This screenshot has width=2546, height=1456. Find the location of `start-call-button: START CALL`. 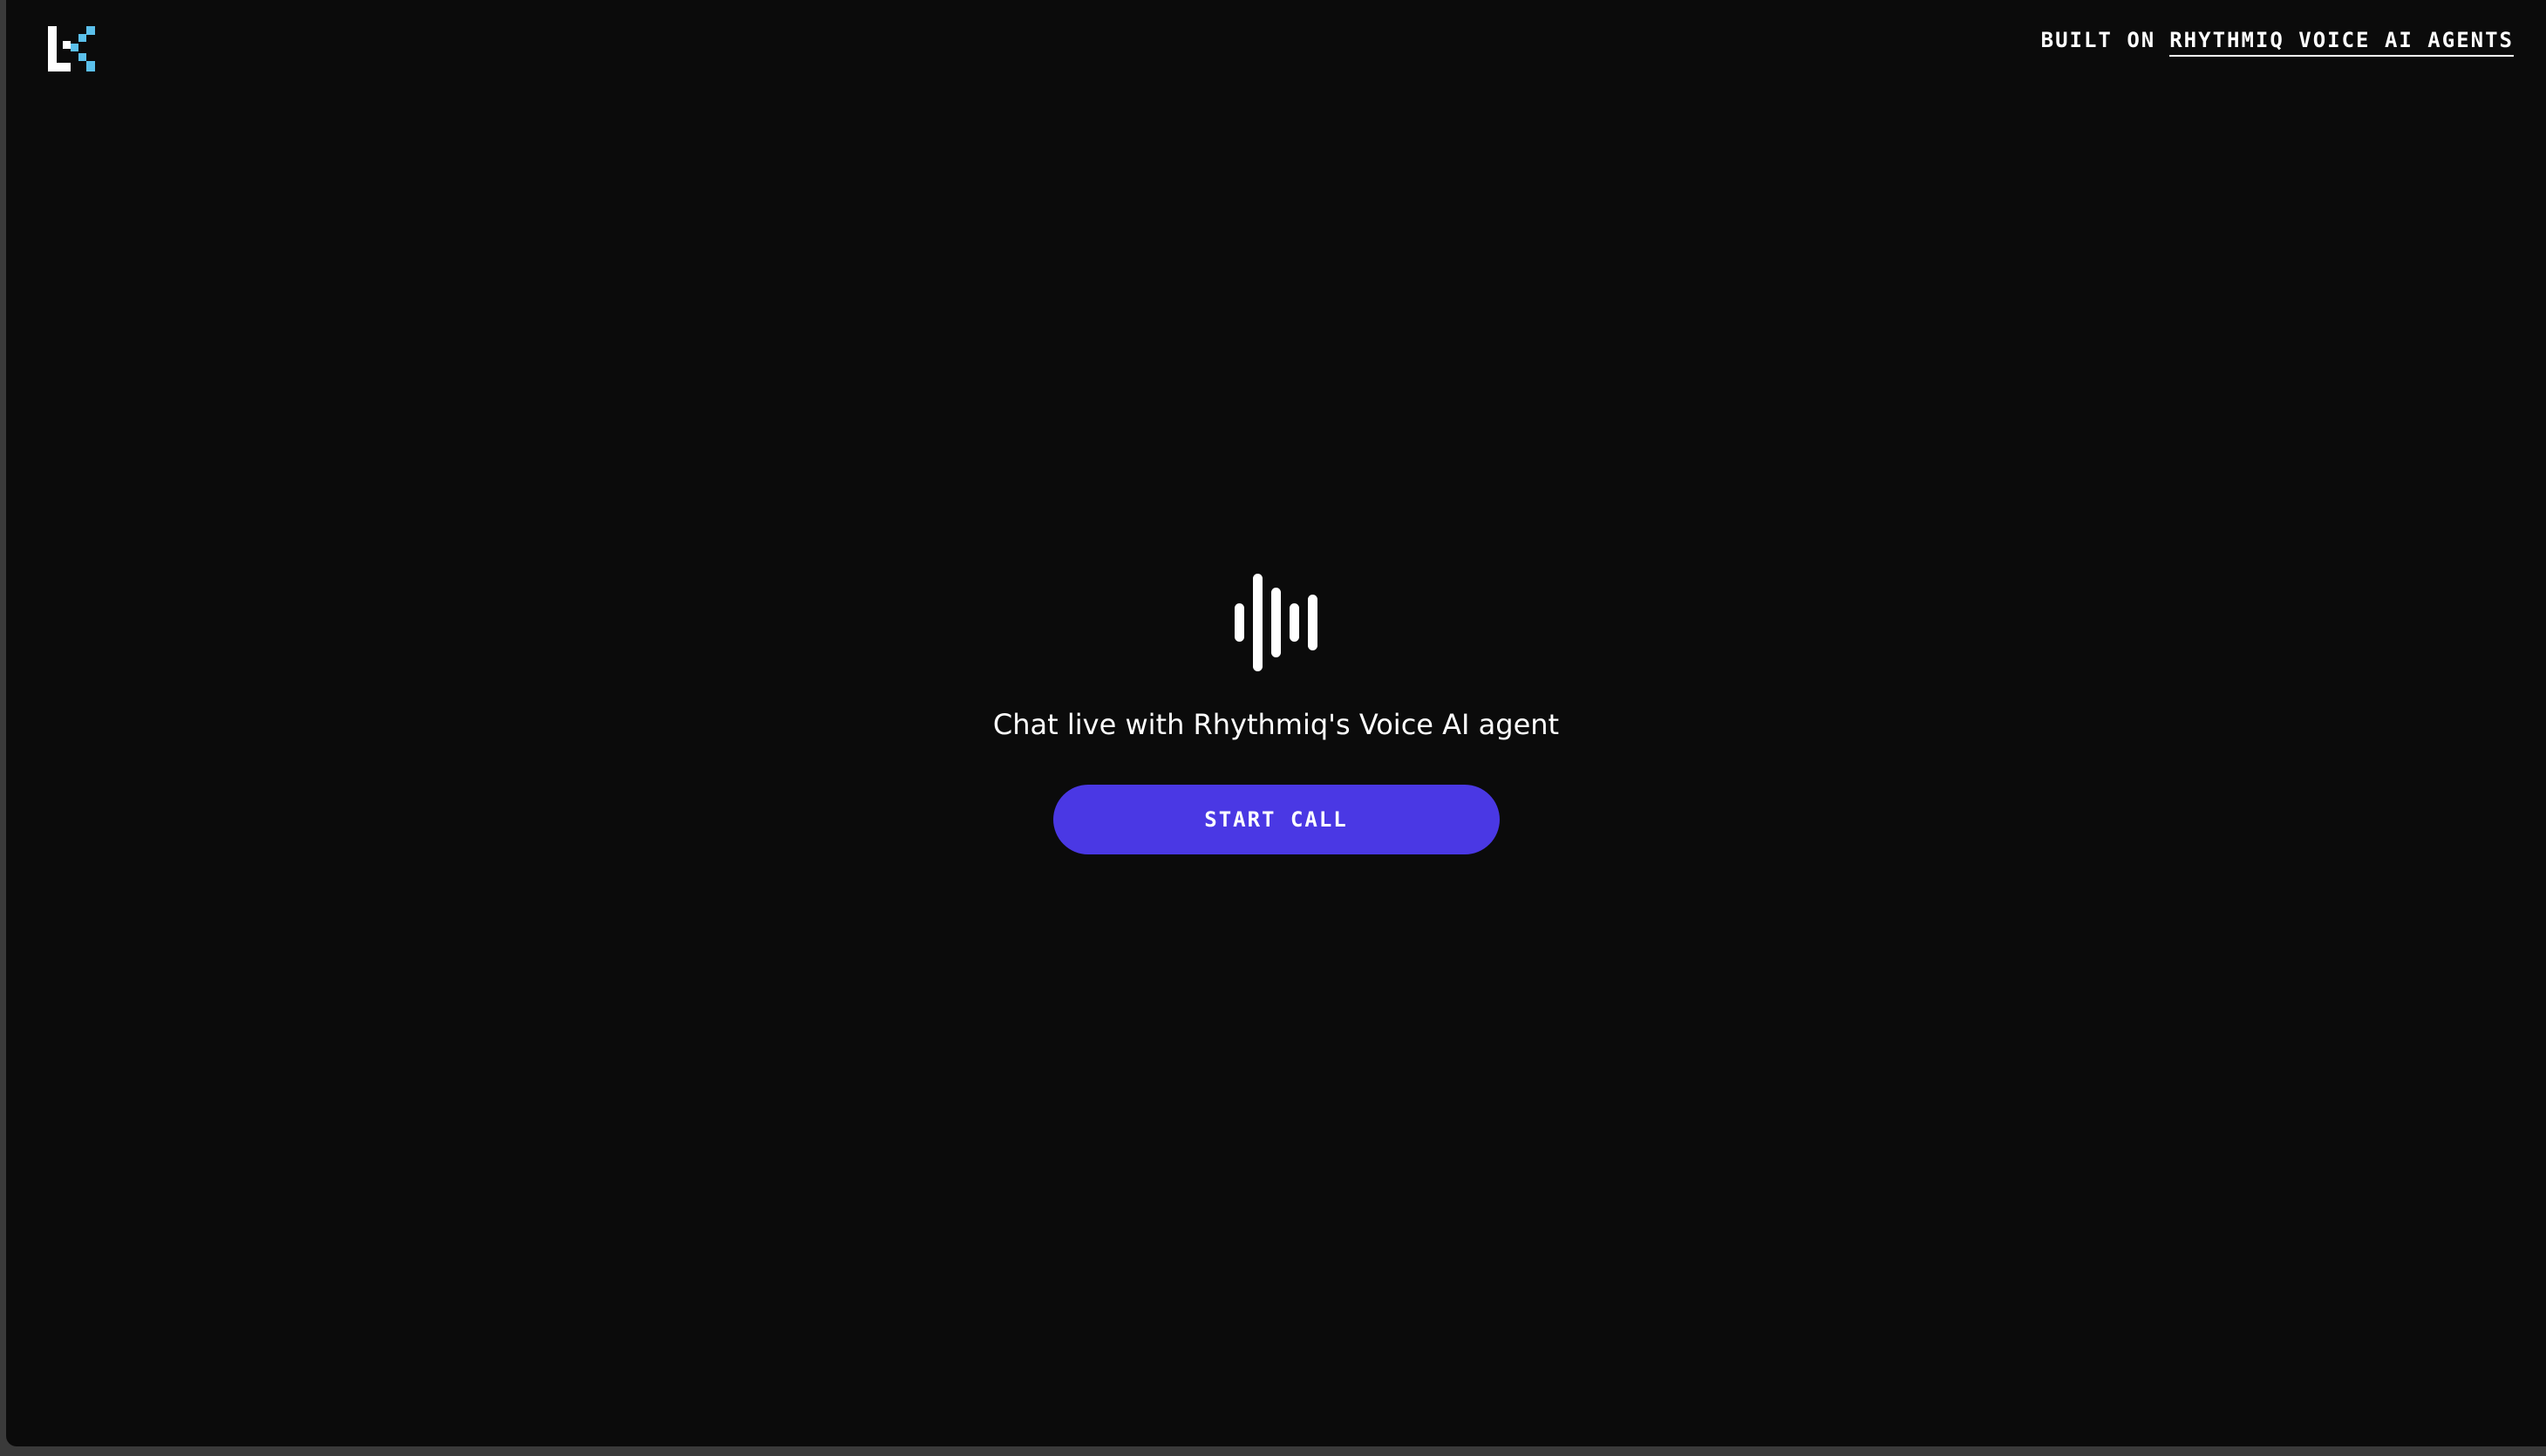

start-call-button: START CALL is located at coordinates (1276, 819).